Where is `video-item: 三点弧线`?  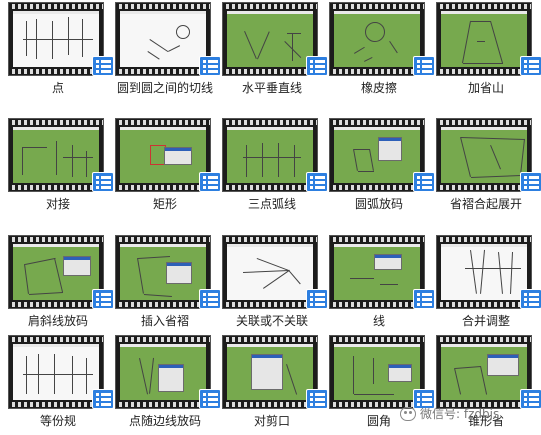 video-item: 三点弧线 is located at coordinates (275, 168).